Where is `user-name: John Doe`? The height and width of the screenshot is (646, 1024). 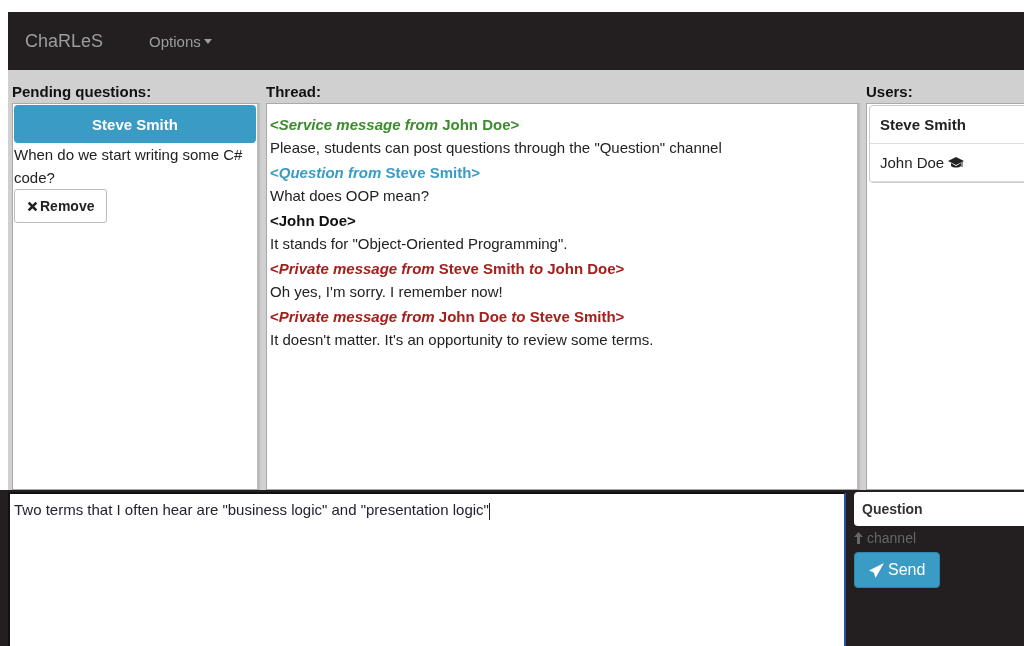
user-name: John Doe is located at coordinates (912, 162).